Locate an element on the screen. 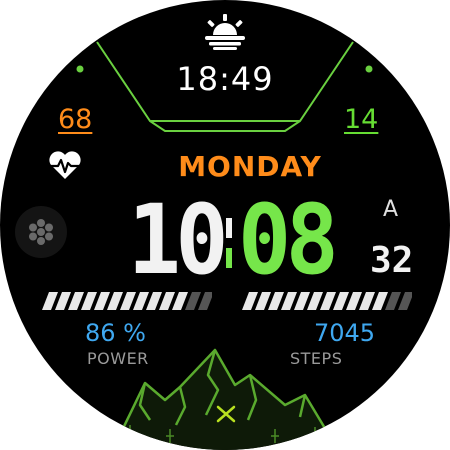  power-value: 86 % is located at coordinates (115, 333).